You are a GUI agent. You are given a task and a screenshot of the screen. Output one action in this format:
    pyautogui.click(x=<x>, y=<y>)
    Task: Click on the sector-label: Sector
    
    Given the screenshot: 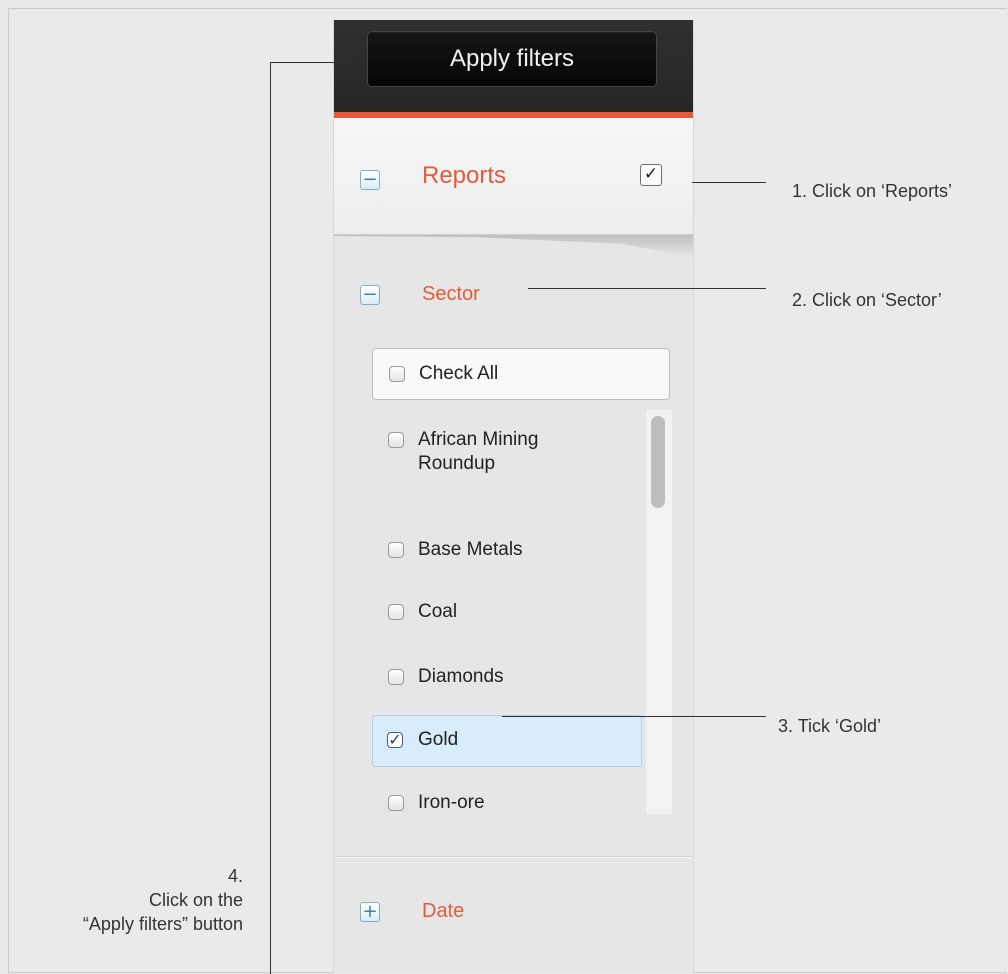 What is the action you would take?
    pyautogui.click(x=451, y=294)
    